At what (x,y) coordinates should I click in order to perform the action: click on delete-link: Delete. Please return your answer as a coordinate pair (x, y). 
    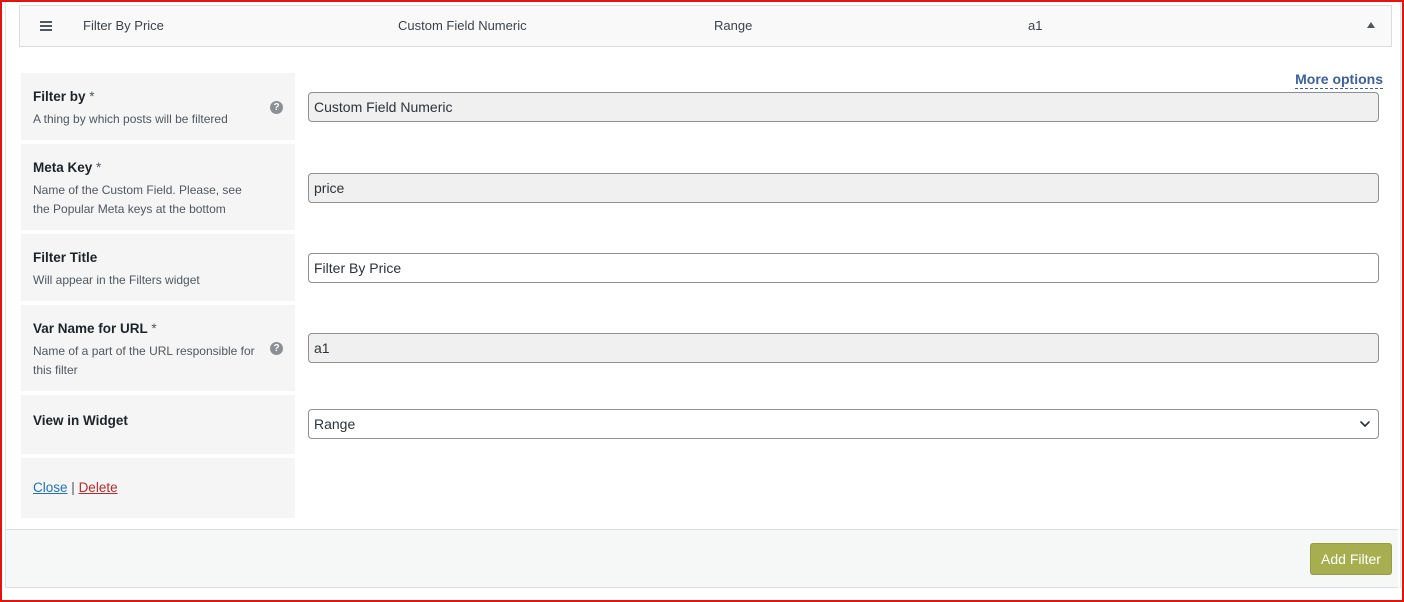
    Looking at the image, I should click on (98, 487).